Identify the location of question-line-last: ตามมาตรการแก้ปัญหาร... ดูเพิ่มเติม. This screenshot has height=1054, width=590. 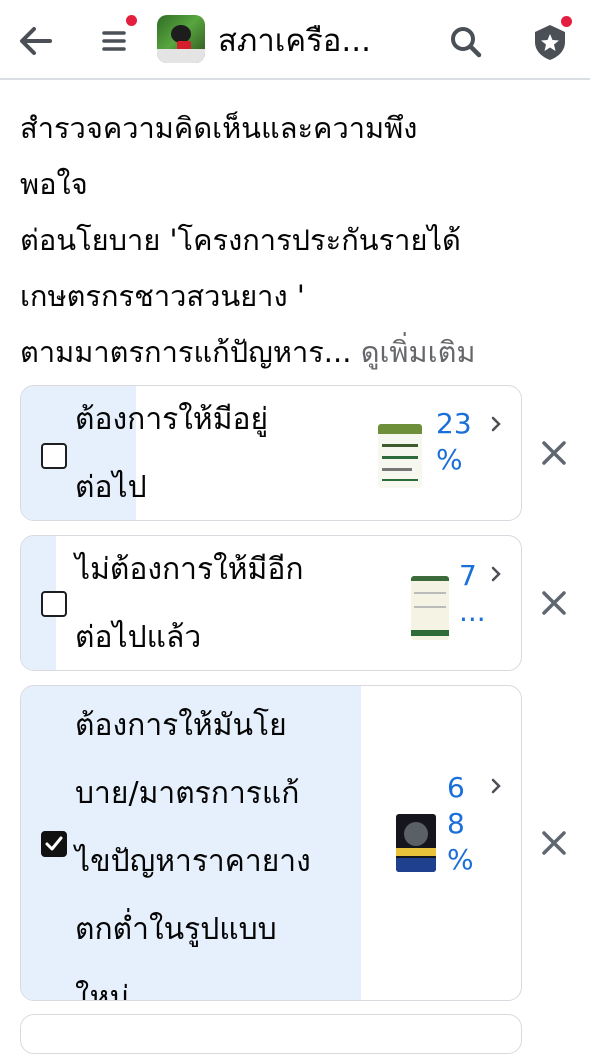
(248, 352).